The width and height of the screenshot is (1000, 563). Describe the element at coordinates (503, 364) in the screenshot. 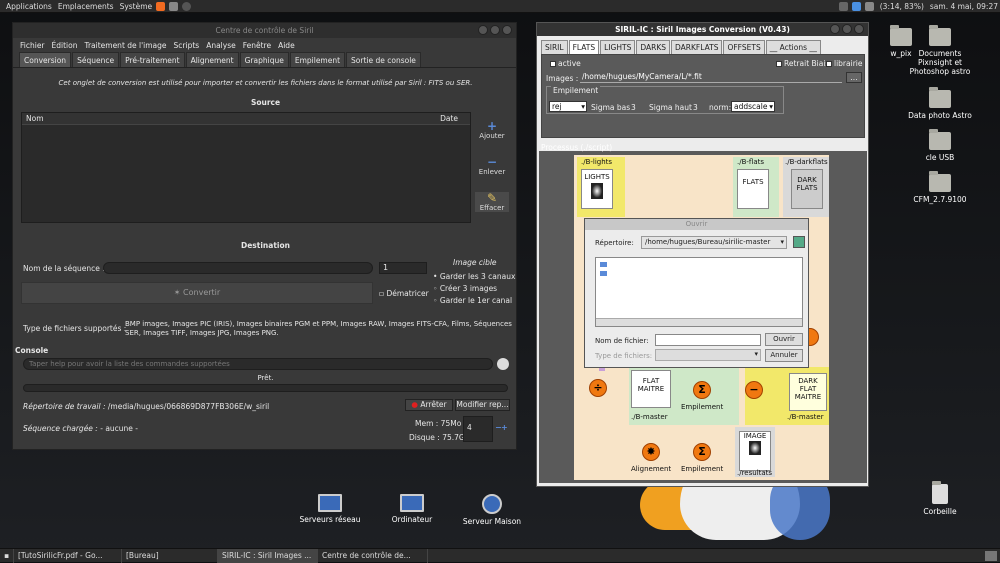

I see `console-exec-icon` at that location.